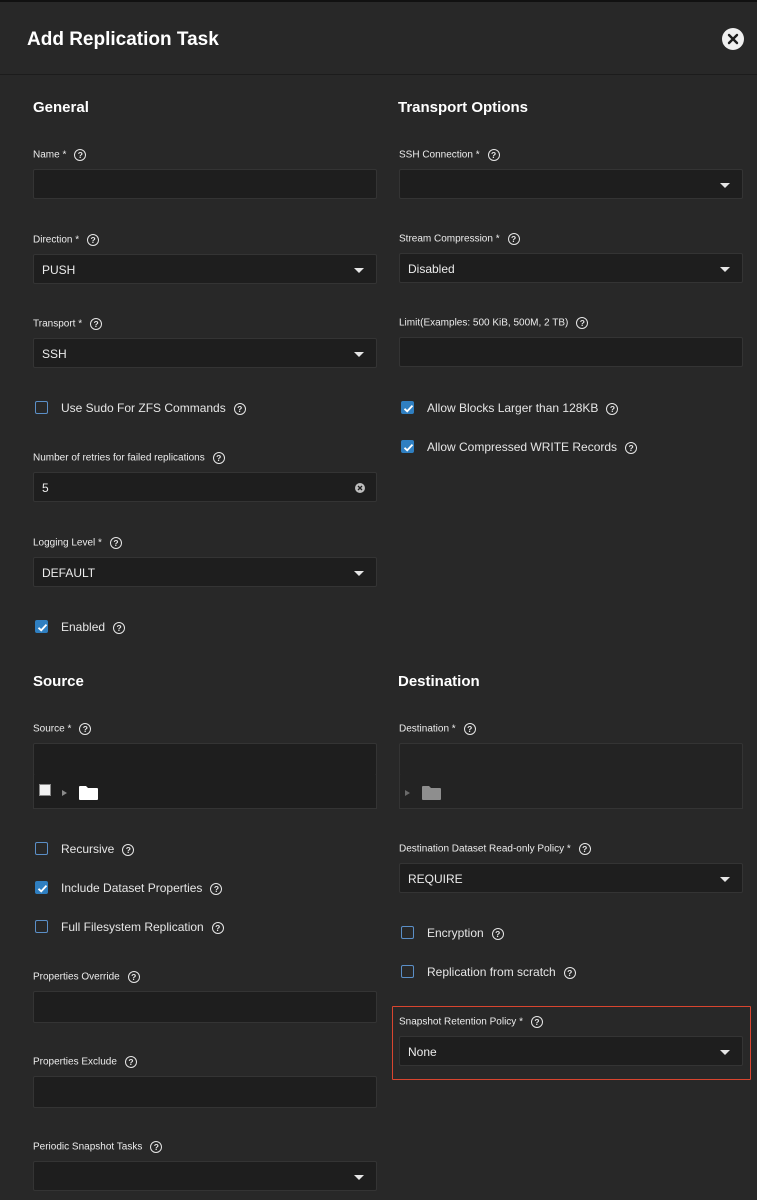 The height and width of the screenshot is (1200, 757). I want to click on from-scratch-label: Replication from scratch?, so click(501, 972).